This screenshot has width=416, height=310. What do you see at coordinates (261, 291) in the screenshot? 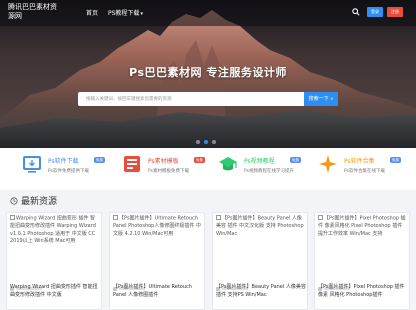
I see `card-title: 【Ps图片插件】Beauty Panel 人像美容插件 支持PS Win/Mac` at bounding box center [261, 291].